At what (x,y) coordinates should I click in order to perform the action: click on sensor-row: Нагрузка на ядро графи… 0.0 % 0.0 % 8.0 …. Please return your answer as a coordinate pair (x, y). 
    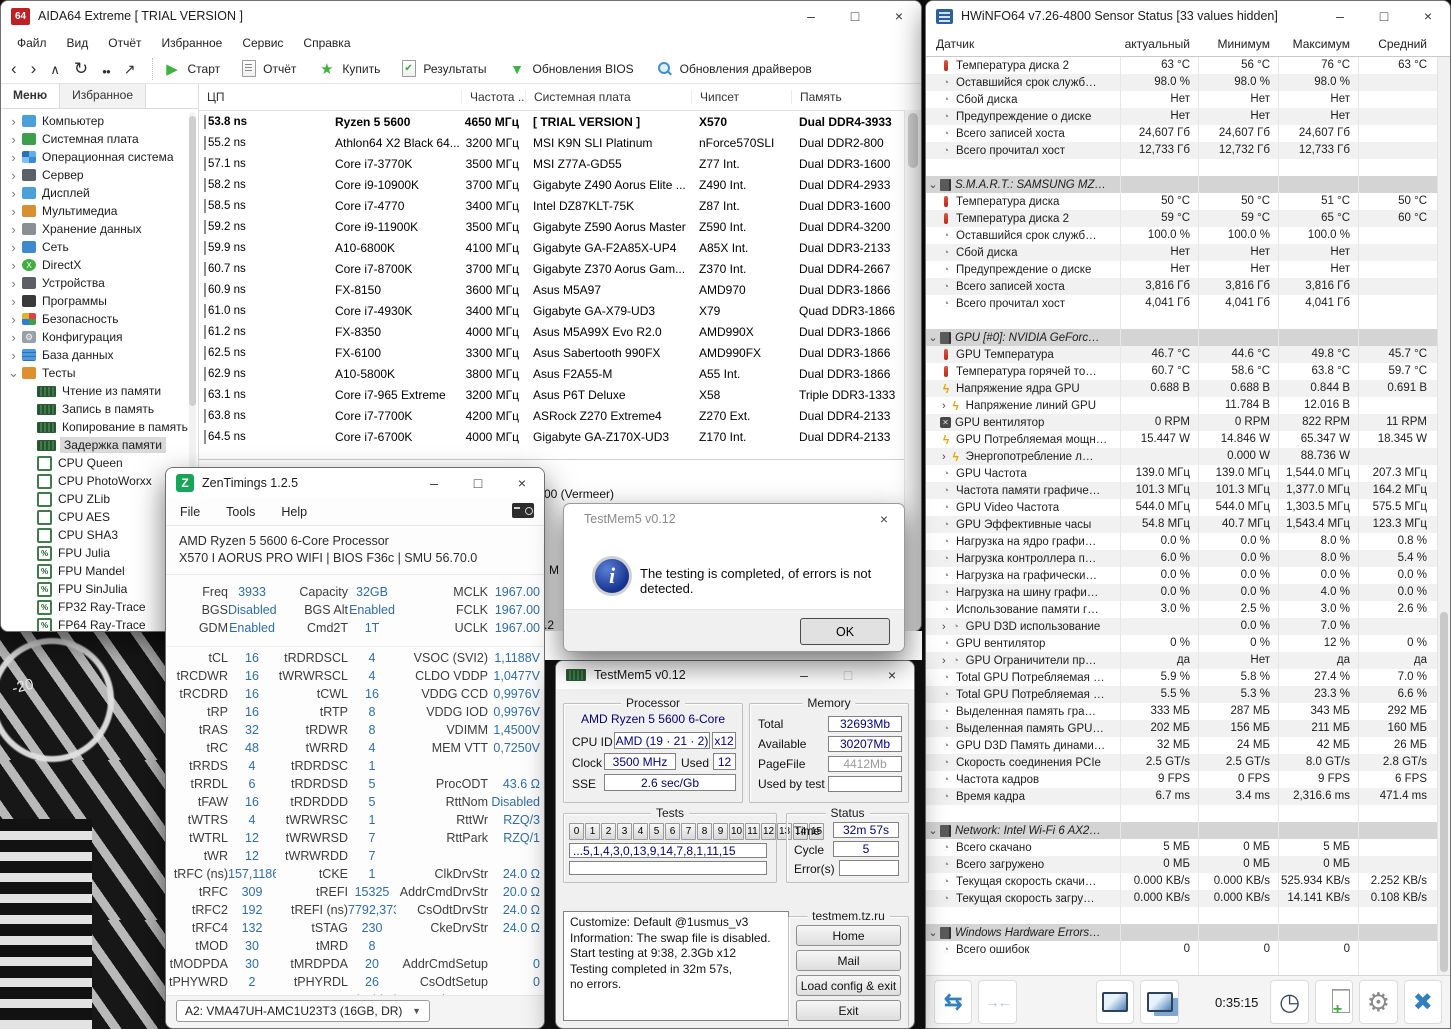
    Looking at the image, I should click on (1188, 541).